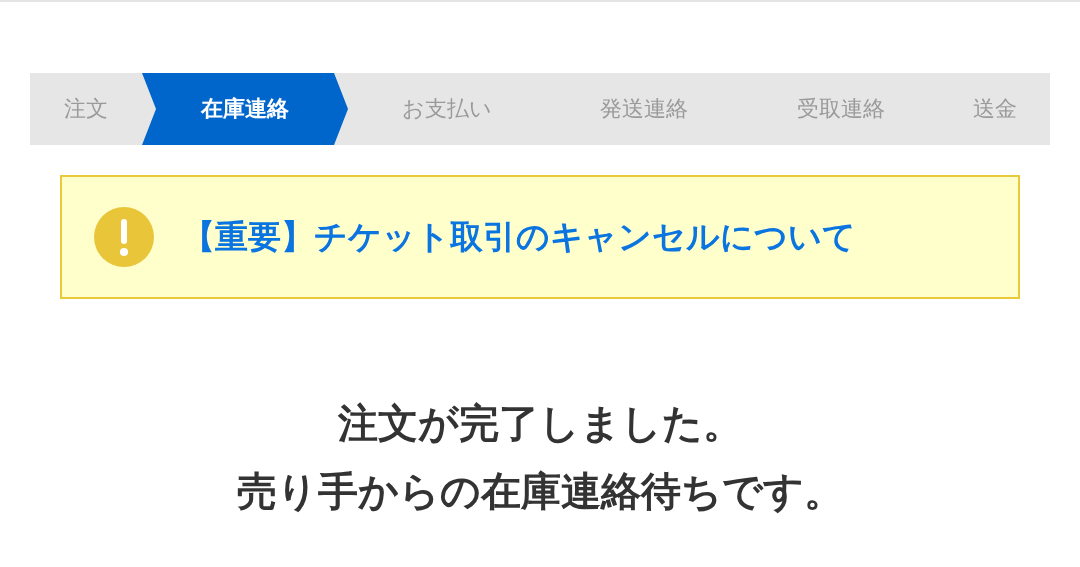 Image resolution: width=1080 pixels, height=567 pixels. What do you see at coordinates (124, 237) in the screenshot?
I see `warning-icon` at bounding box center [124, 237].